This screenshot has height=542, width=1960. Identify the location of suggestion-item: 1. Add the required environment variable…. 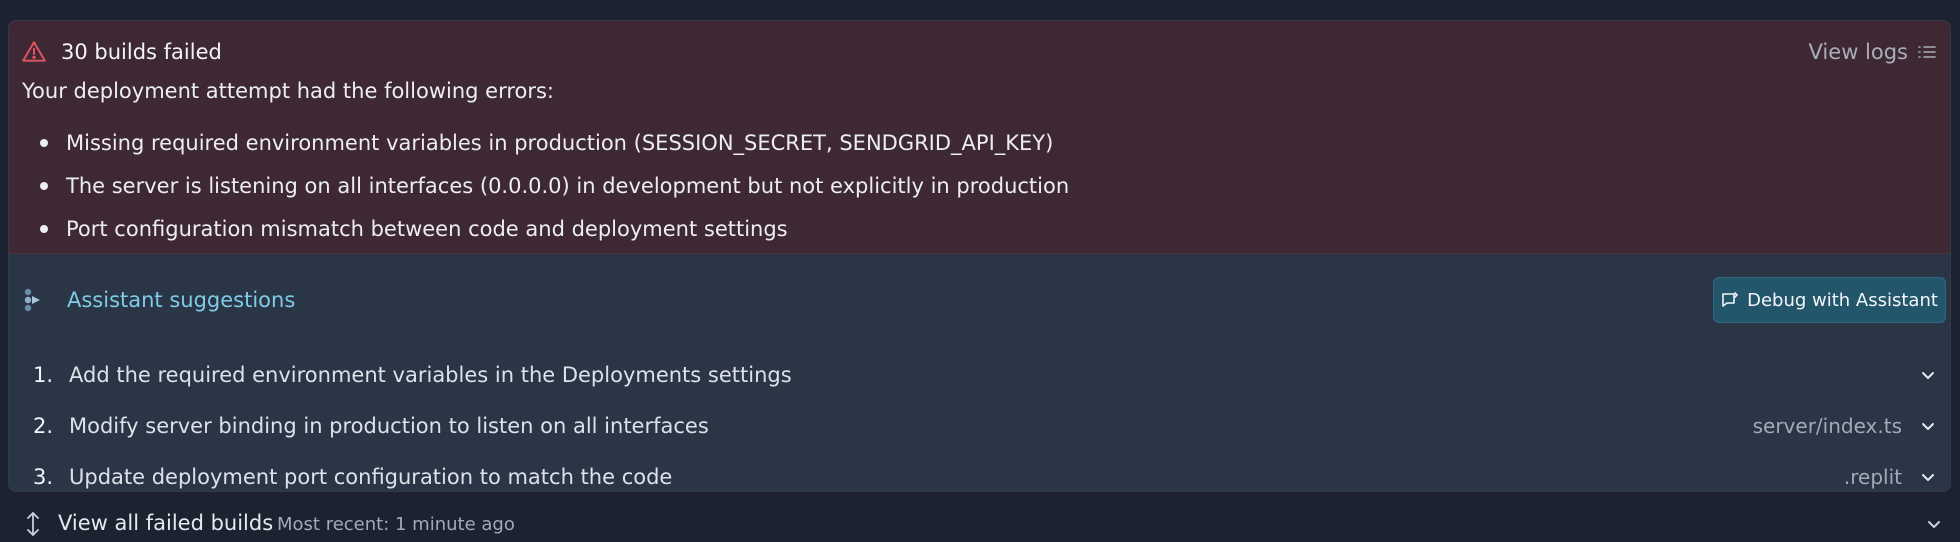
(985, 374).